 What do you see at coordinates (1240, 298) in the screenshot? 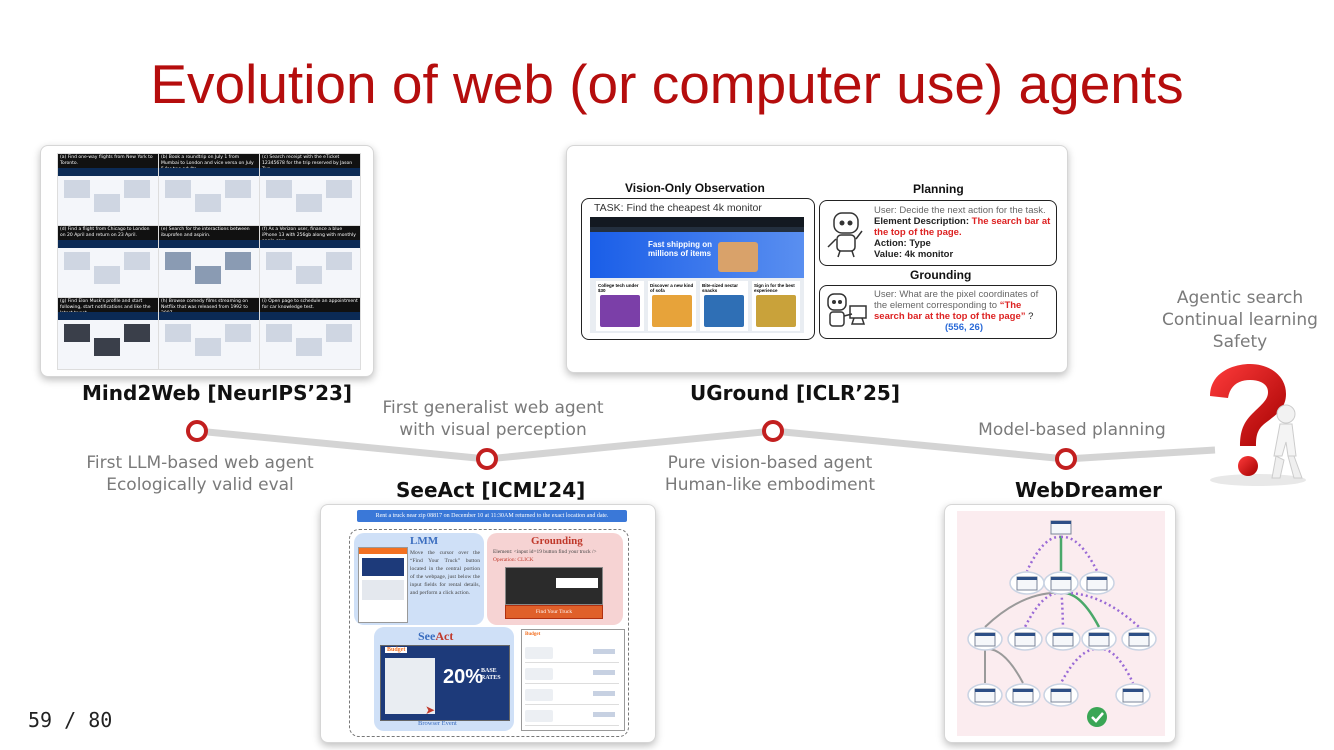
I see `future-line: Agentic search` at bounding box center [1240, 298].